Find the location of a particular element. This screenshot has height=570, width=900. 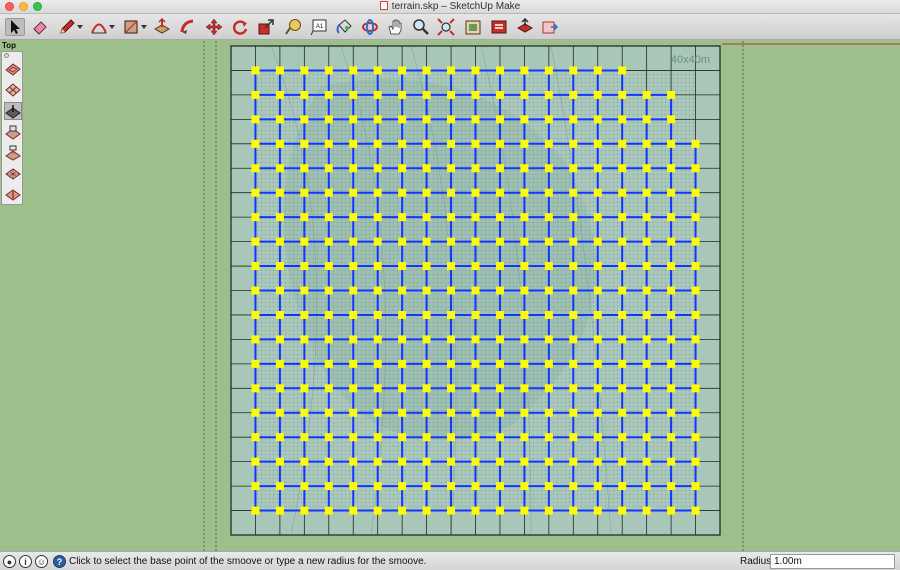

from-scratch-tool-button is located at coordinates (13, 90).